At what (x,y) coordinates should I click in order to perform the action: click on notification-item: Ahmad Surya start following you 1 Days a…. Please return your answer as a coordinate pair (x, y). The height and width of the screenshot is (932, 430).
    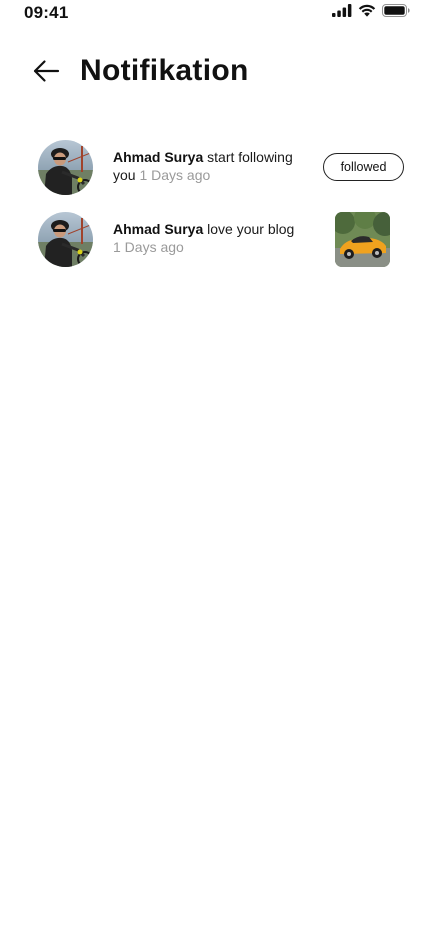
    Looking at the image, I should click on (215, 174).